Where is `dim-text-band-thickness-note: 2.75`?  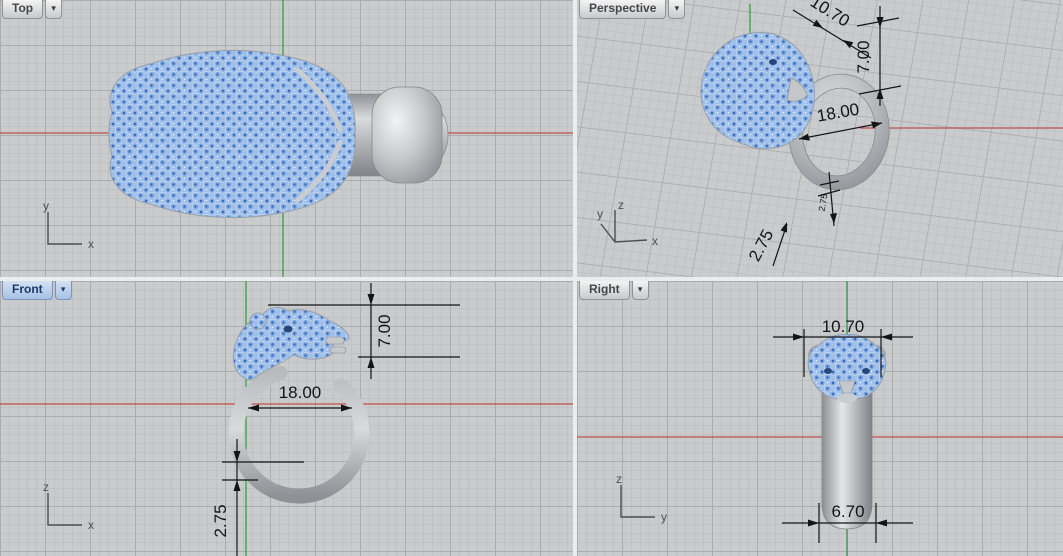
dim-text-band-thickness-note: 2.75 is located at coordinates (823, 202).